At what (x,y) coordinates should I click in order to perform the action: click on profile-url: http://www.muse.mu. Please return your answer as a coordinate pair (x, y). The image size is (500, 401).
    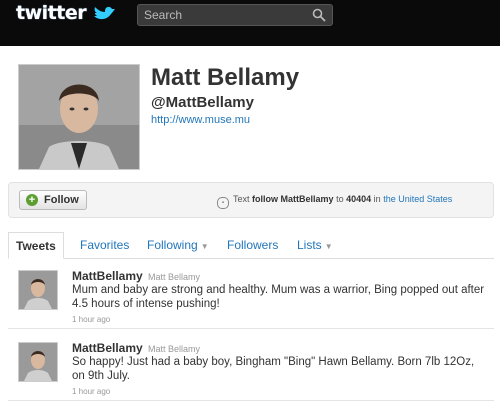
    Looking at the image, I should click on (200, 120).